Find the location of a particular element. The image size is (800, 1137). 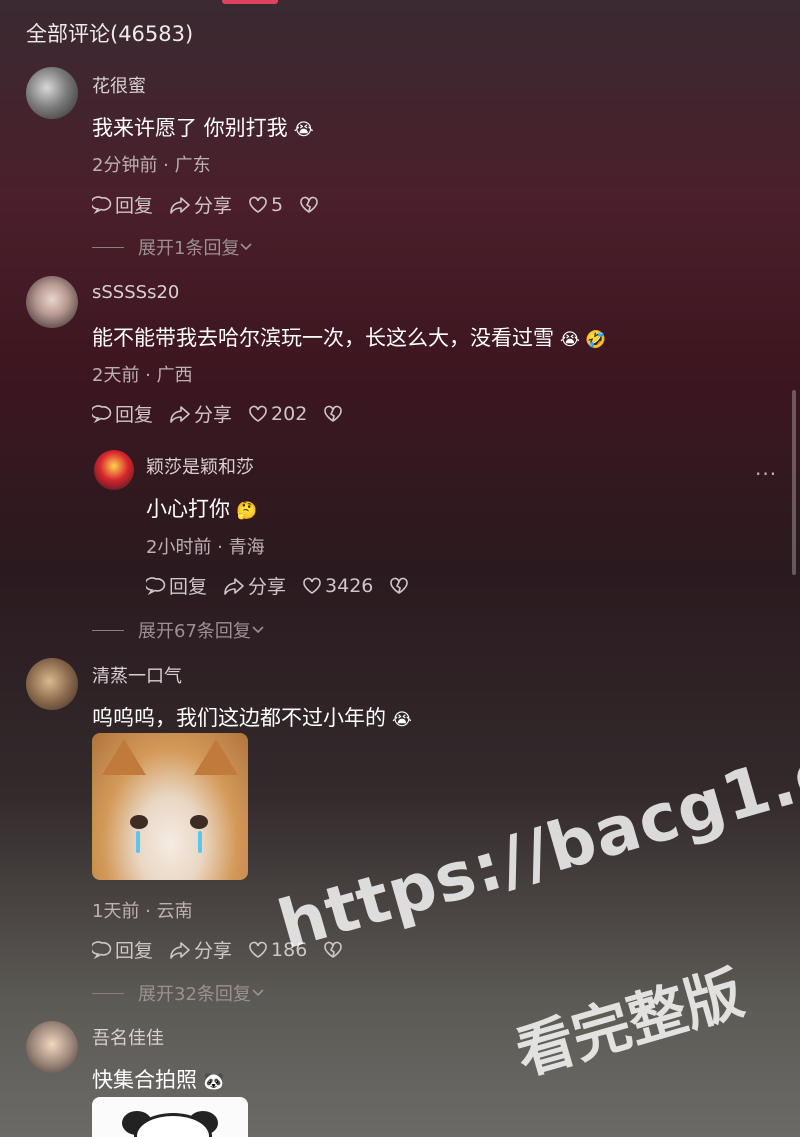

more-options-button: ··· is located at coordinates (766, 474).